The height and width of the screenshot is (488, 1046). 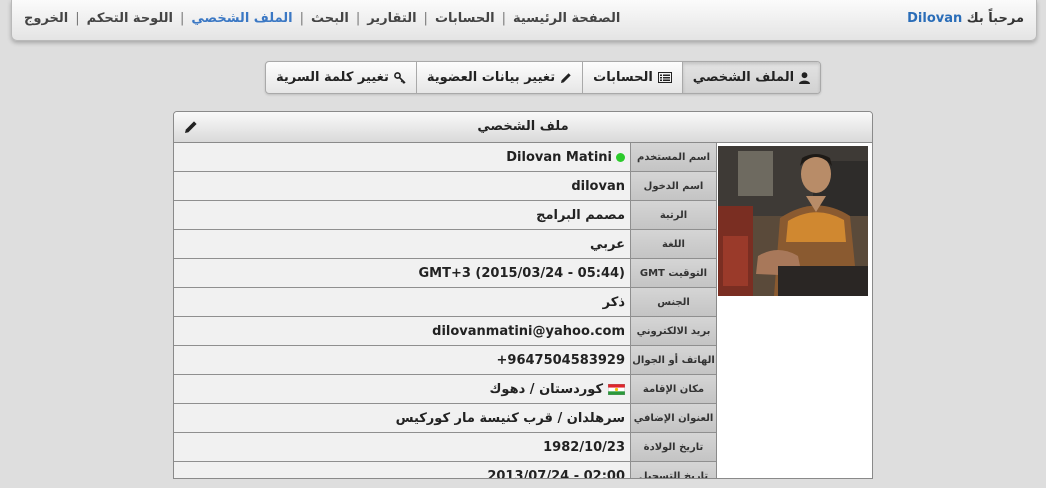 What do you see at coordinates (130, 18) in the screenshot?
I see `nav-control-panel: اللوحة التحكم` at bounding box center [130, 18].